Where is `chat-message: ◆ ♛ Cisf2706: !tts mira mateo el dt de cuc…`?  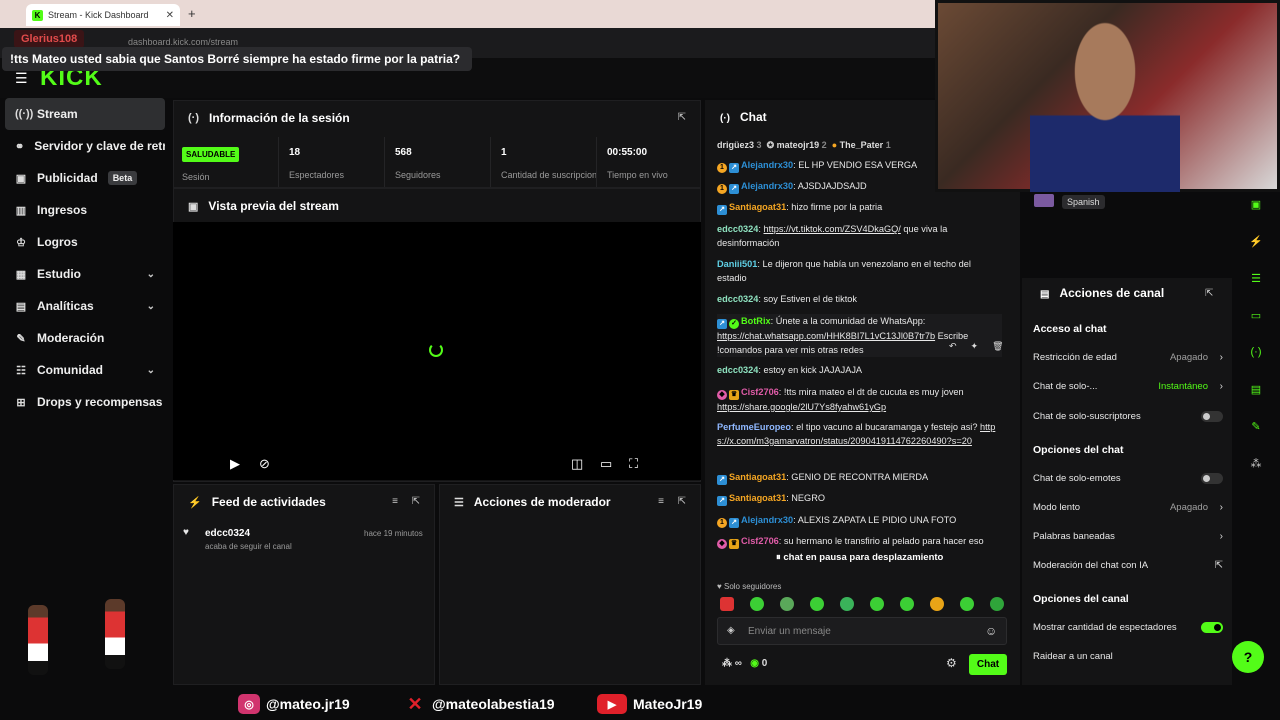 chat-message: ◆ ♛ Cisf2706: !tts mira mateo el dt de cuc… is located at coordinates (859, 399).